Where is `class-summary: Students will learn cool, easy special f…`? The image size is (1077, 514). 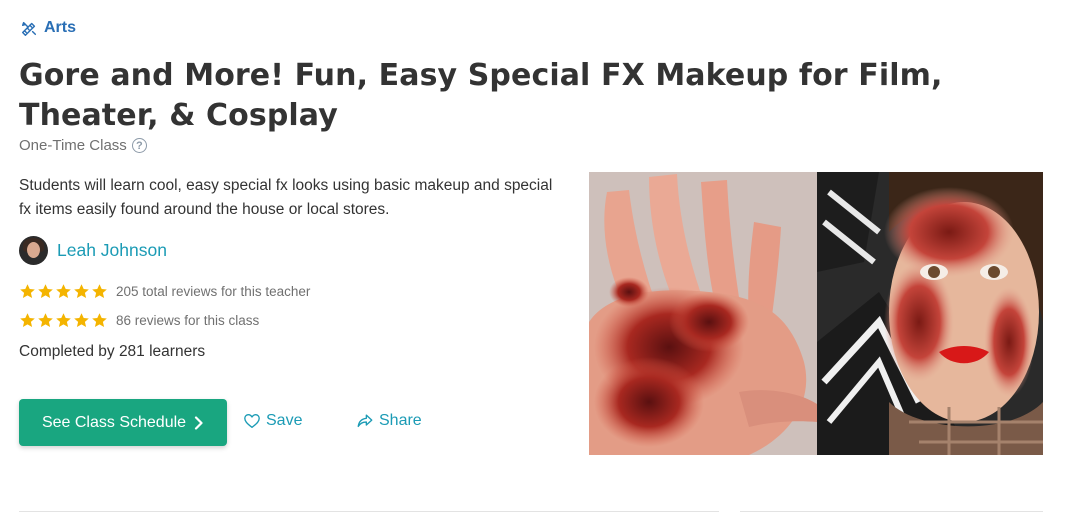 class-summary: Students will learn cool, easy special f… is located at coordinates (286, 197).